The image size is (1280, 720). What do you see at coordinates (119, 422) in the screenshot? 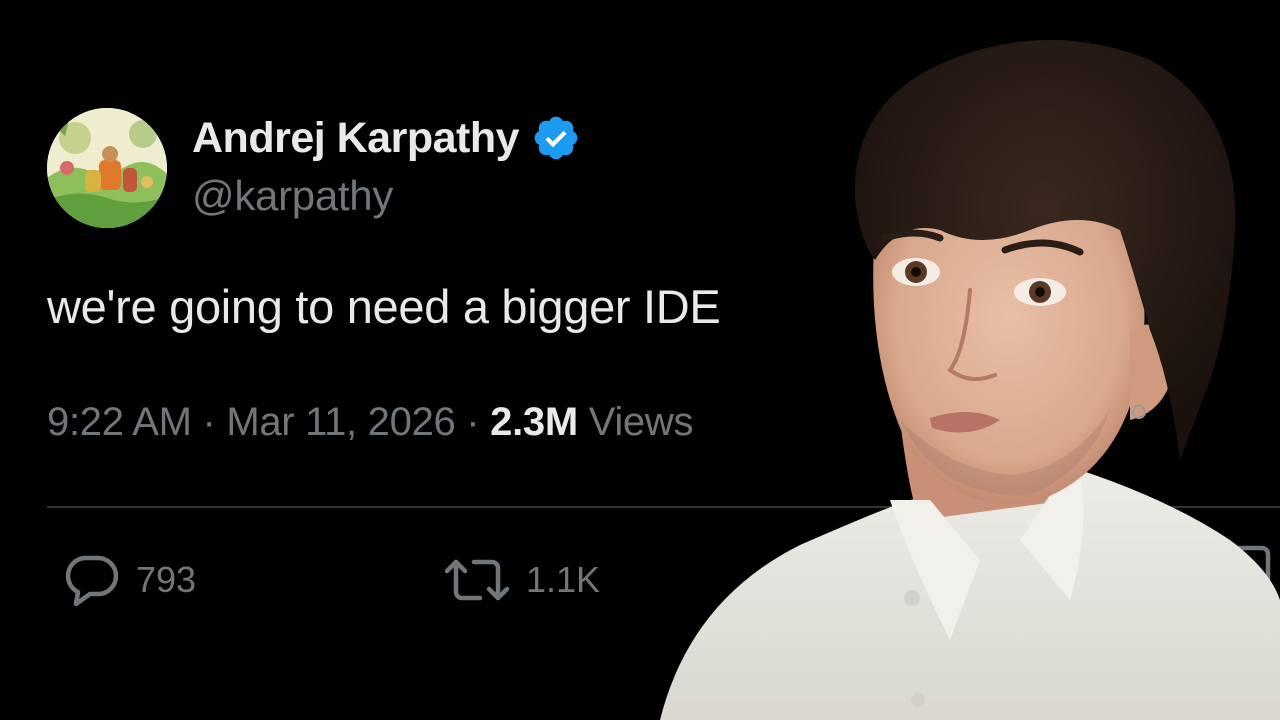
I see `post-time: 9:22 AM` at bounding box center [119, 422].